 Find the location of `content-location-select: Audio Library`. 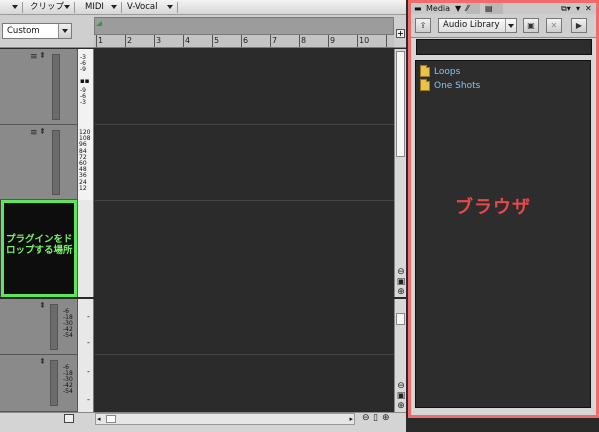

content-location-select: Audio Library is located at coordinates (477, 25).